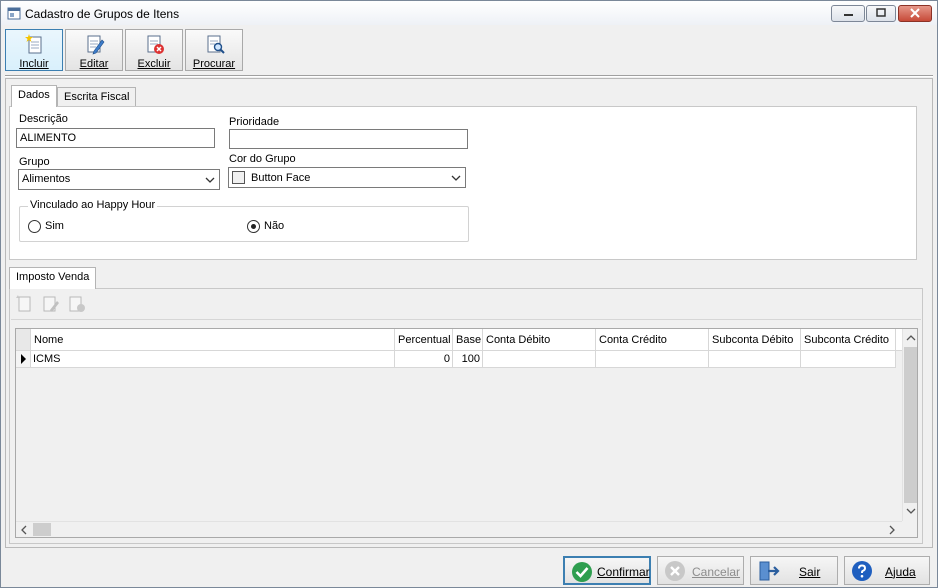 The image size is (938, 588). Describe the element at coordinates (115, 138) in the screenshot. I see `descricao-input: ALIMENTO` at that location.